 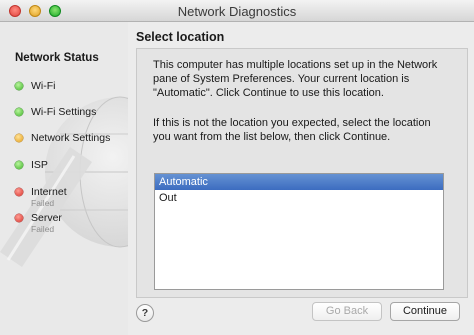 What do you see at coordinates (425, 311) in the screenshot?
I see `continue-button: Continue` at bounding box center [425, 311].